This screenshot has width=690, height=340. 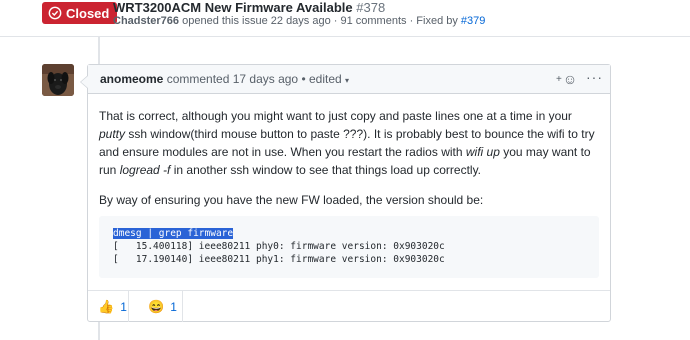 What do you see at coordinates (349, 306) in the screenshot?
I see `reactions-bar: 👍 1 😄 1` at bounding box center [349, 306].